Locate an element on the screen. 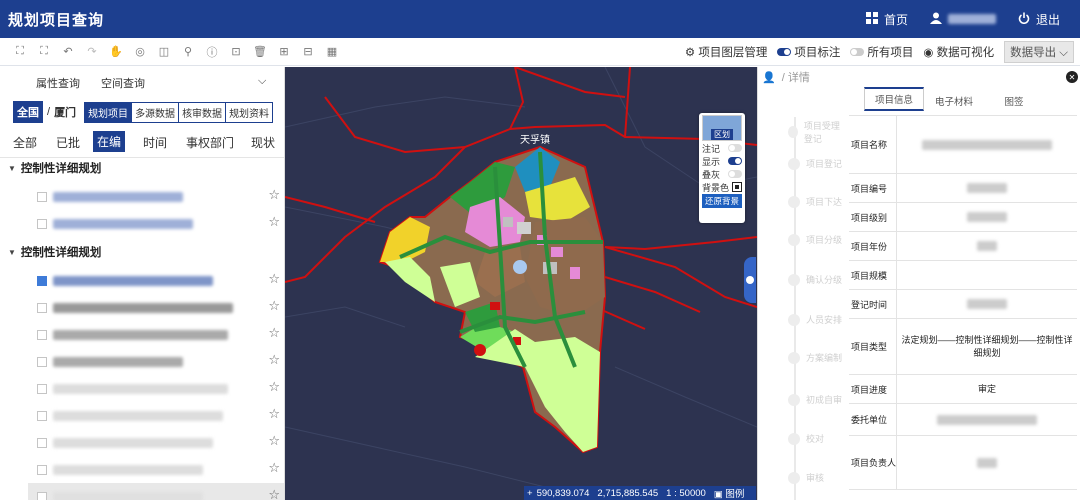 This screenshot has width=1080, height=500. segment-multi-source: 多源数据 is located at coordinates (154, 112).